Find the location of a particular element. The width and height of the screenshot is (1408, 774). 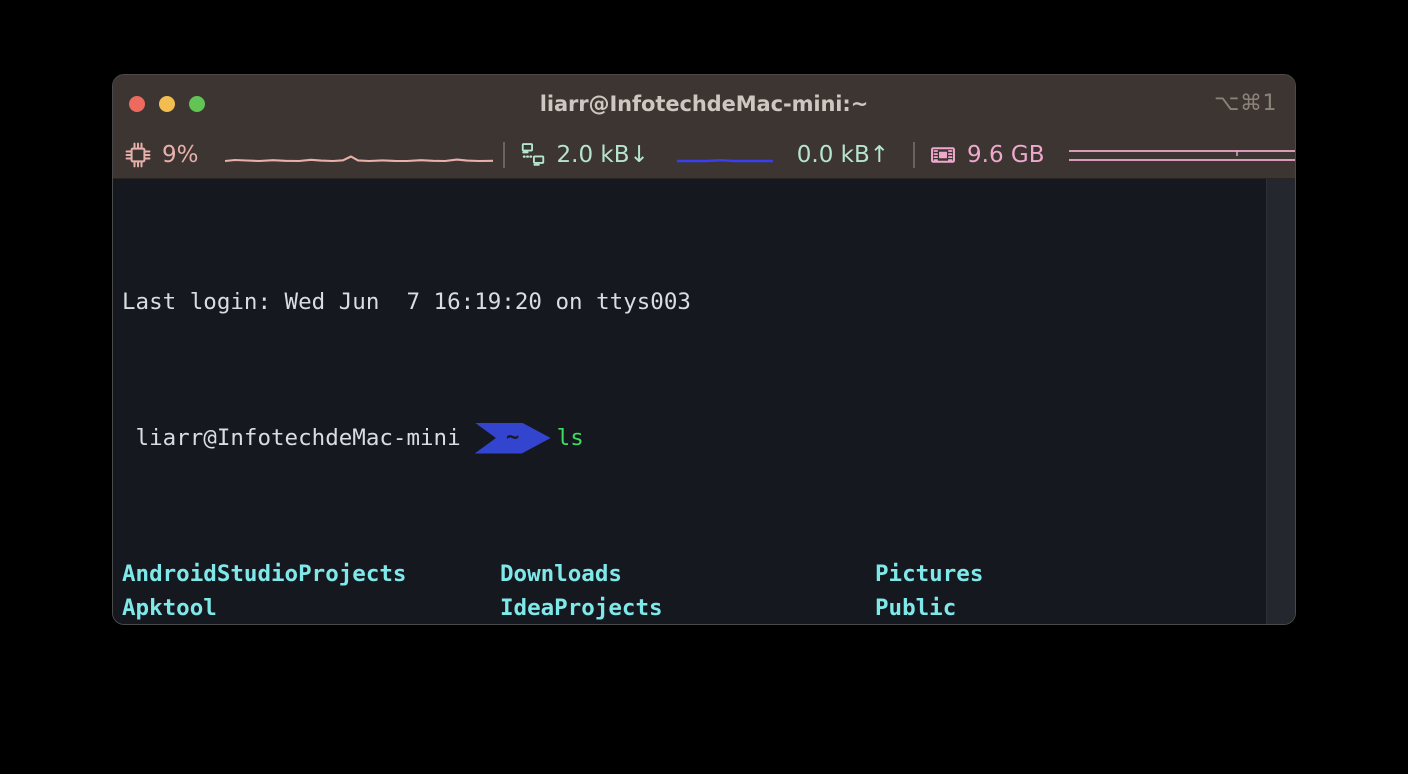

ls-entry: Downloads is located at coordinates (561, 574).